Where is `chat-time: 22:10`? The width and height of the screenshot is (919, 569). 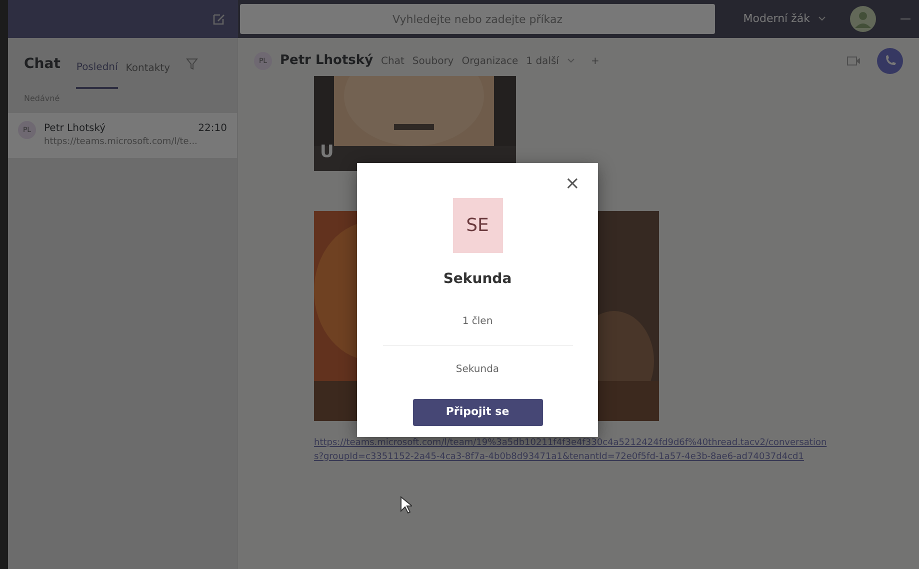
chat-time: 22:10 is located at coordinates (212, 129).